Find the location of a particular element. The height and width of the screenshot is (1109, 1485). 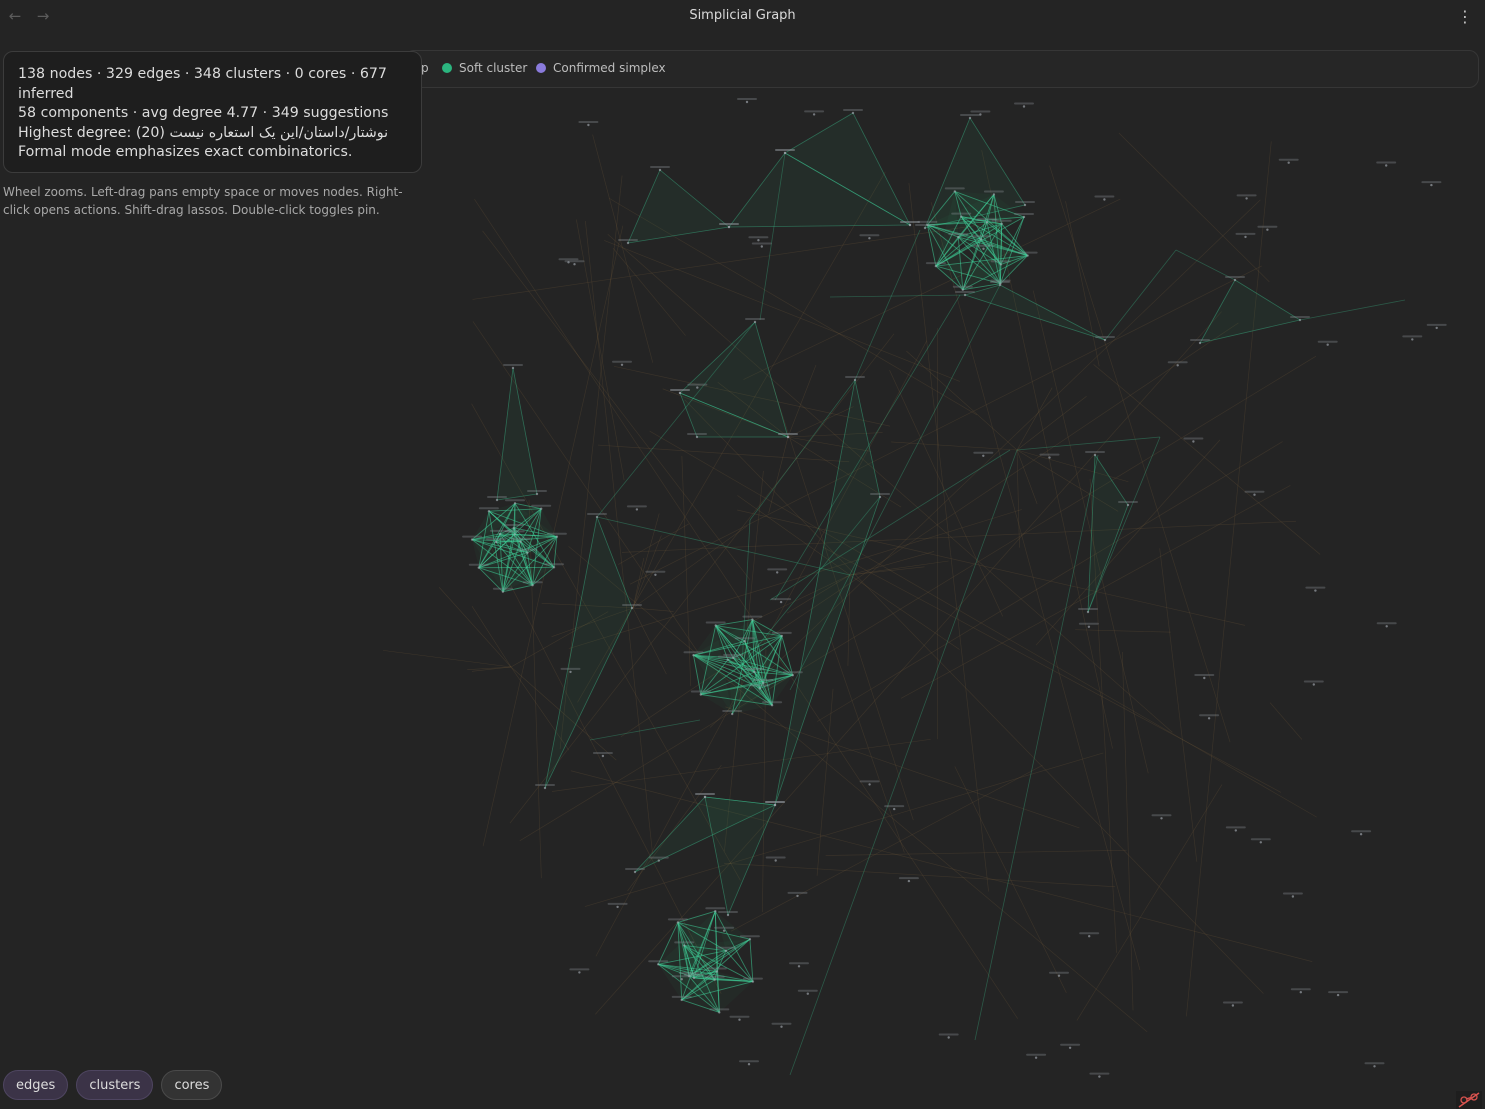

legend-item-confirmed-simplex: Confirmed simplex is located at coordinates (601, 68).